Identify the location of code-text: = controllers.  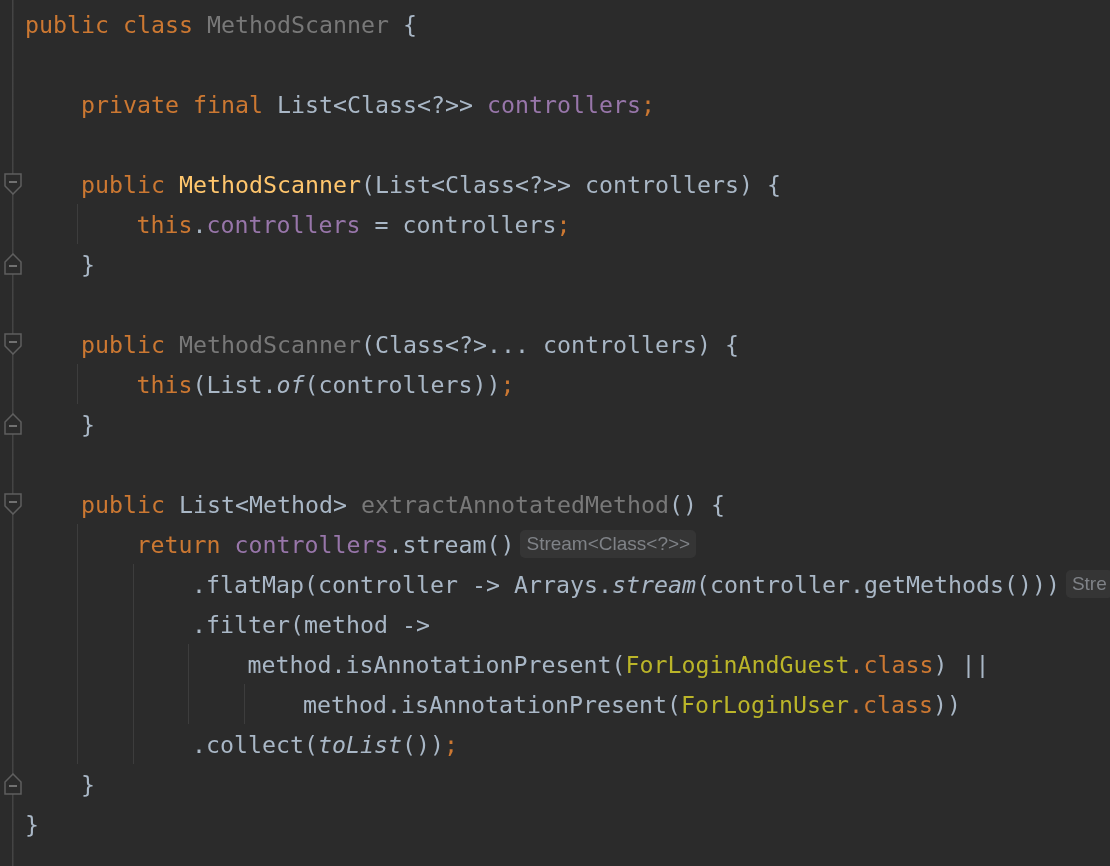
(465, 224).